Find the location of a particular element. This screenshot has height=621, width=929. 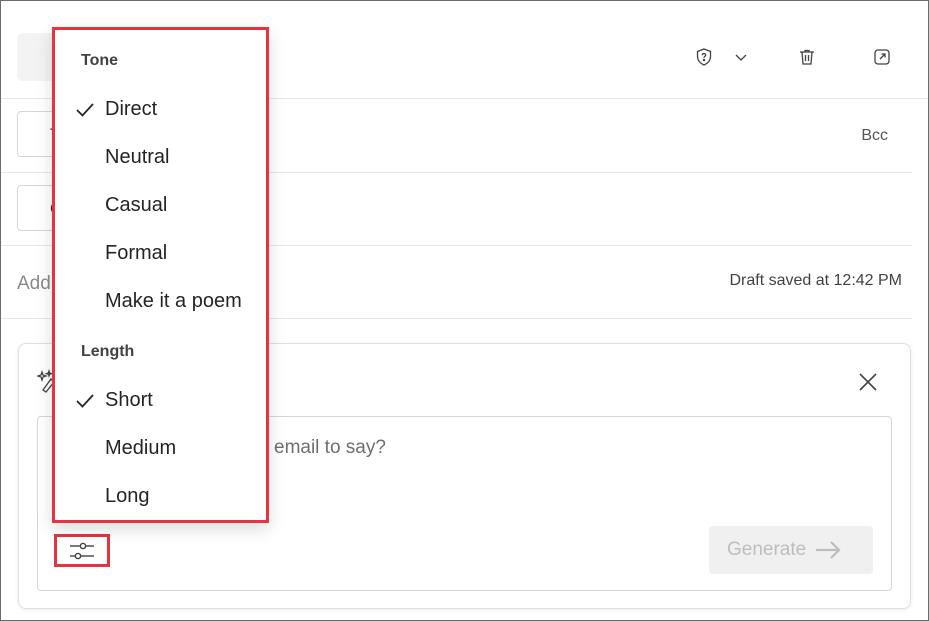

menu-item-medium: Medium is located at coordinates (160, 449).